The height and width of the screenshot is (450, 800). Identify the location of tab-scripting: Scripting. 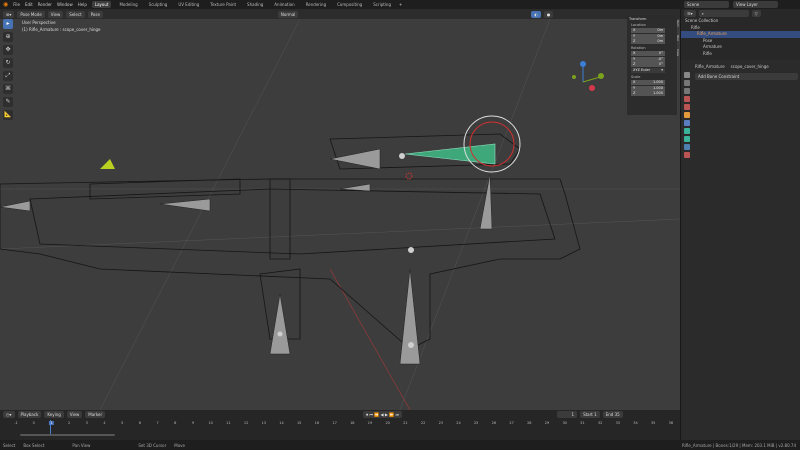
(382, 4).